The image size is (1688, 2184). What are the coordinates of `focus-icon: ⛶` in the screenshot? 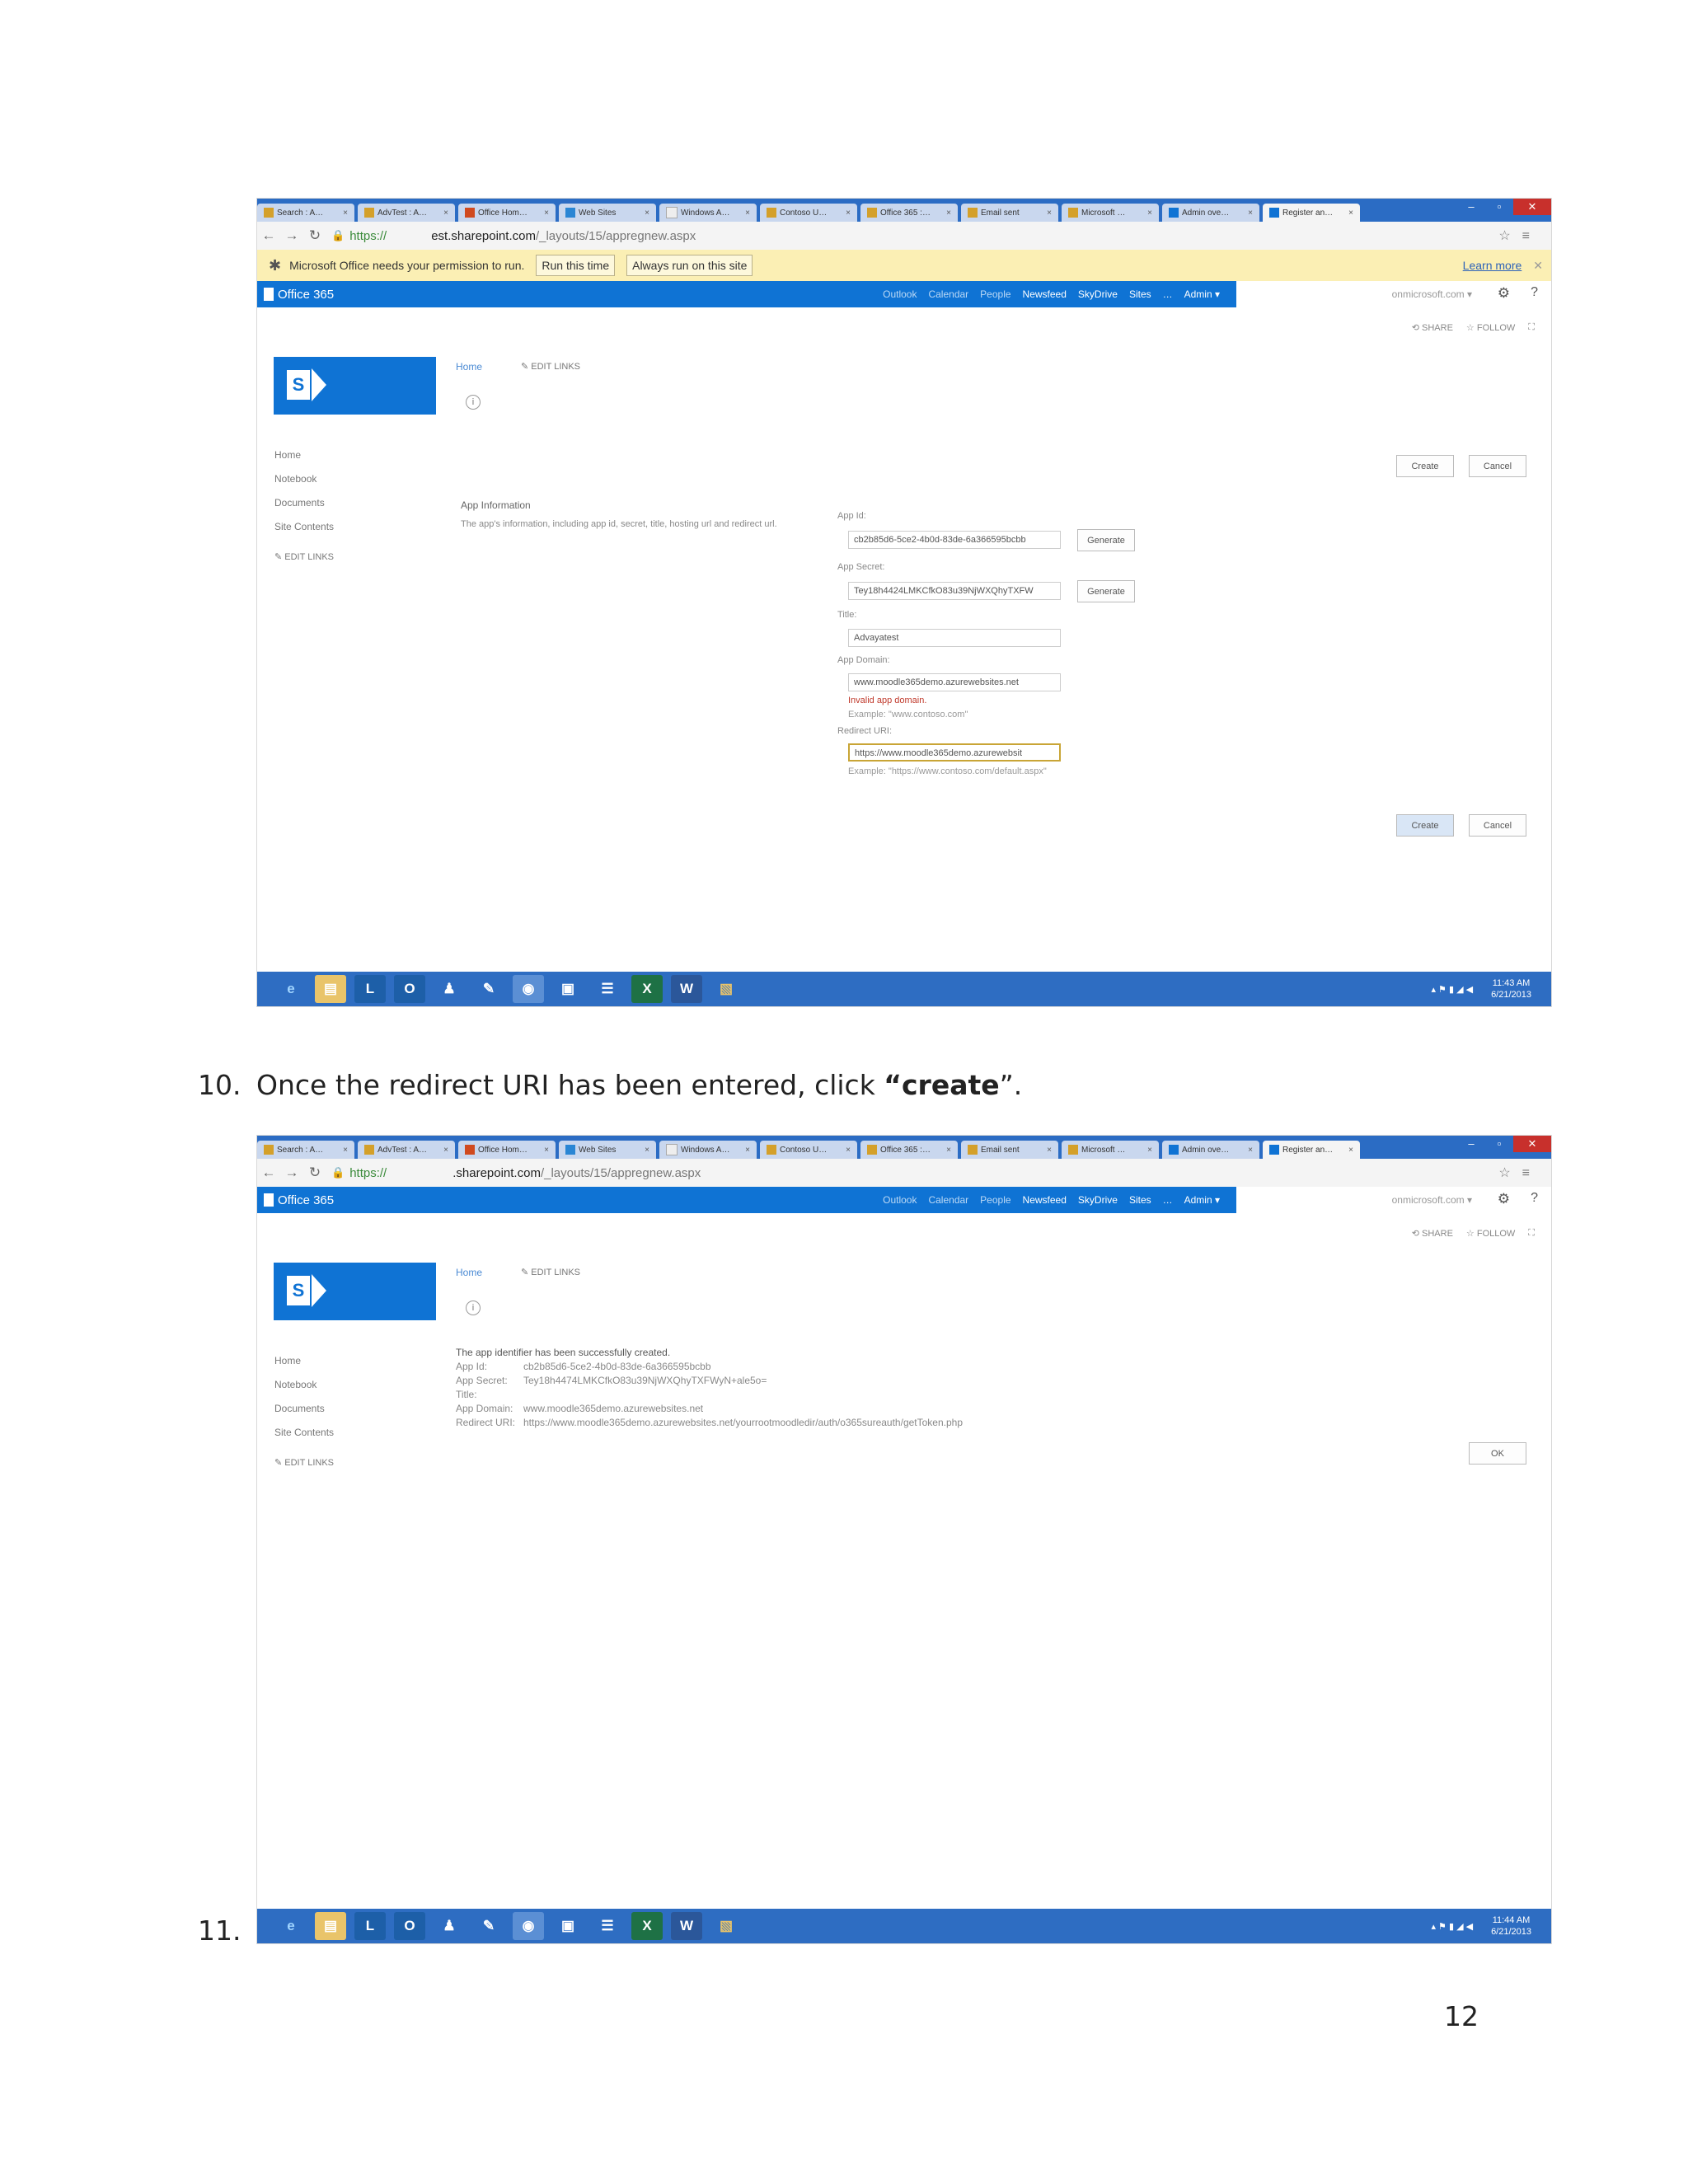 It's located at (1532, 327).